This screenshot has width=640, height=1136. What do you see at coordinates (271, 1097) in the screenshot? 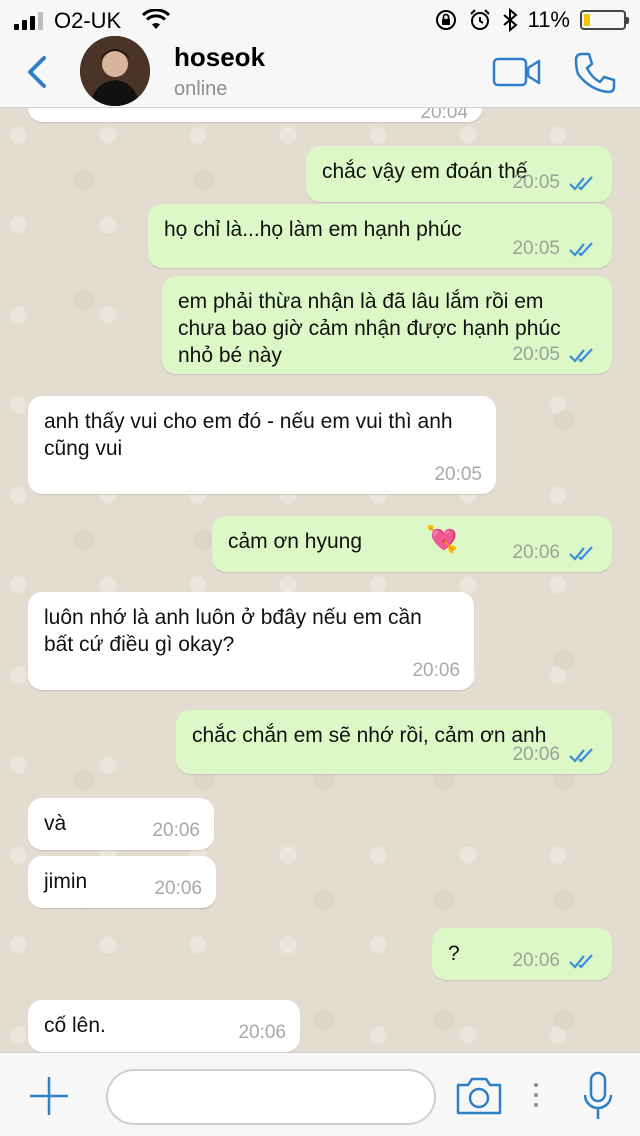
I see `message-input` at bounding box center [271, 1097].